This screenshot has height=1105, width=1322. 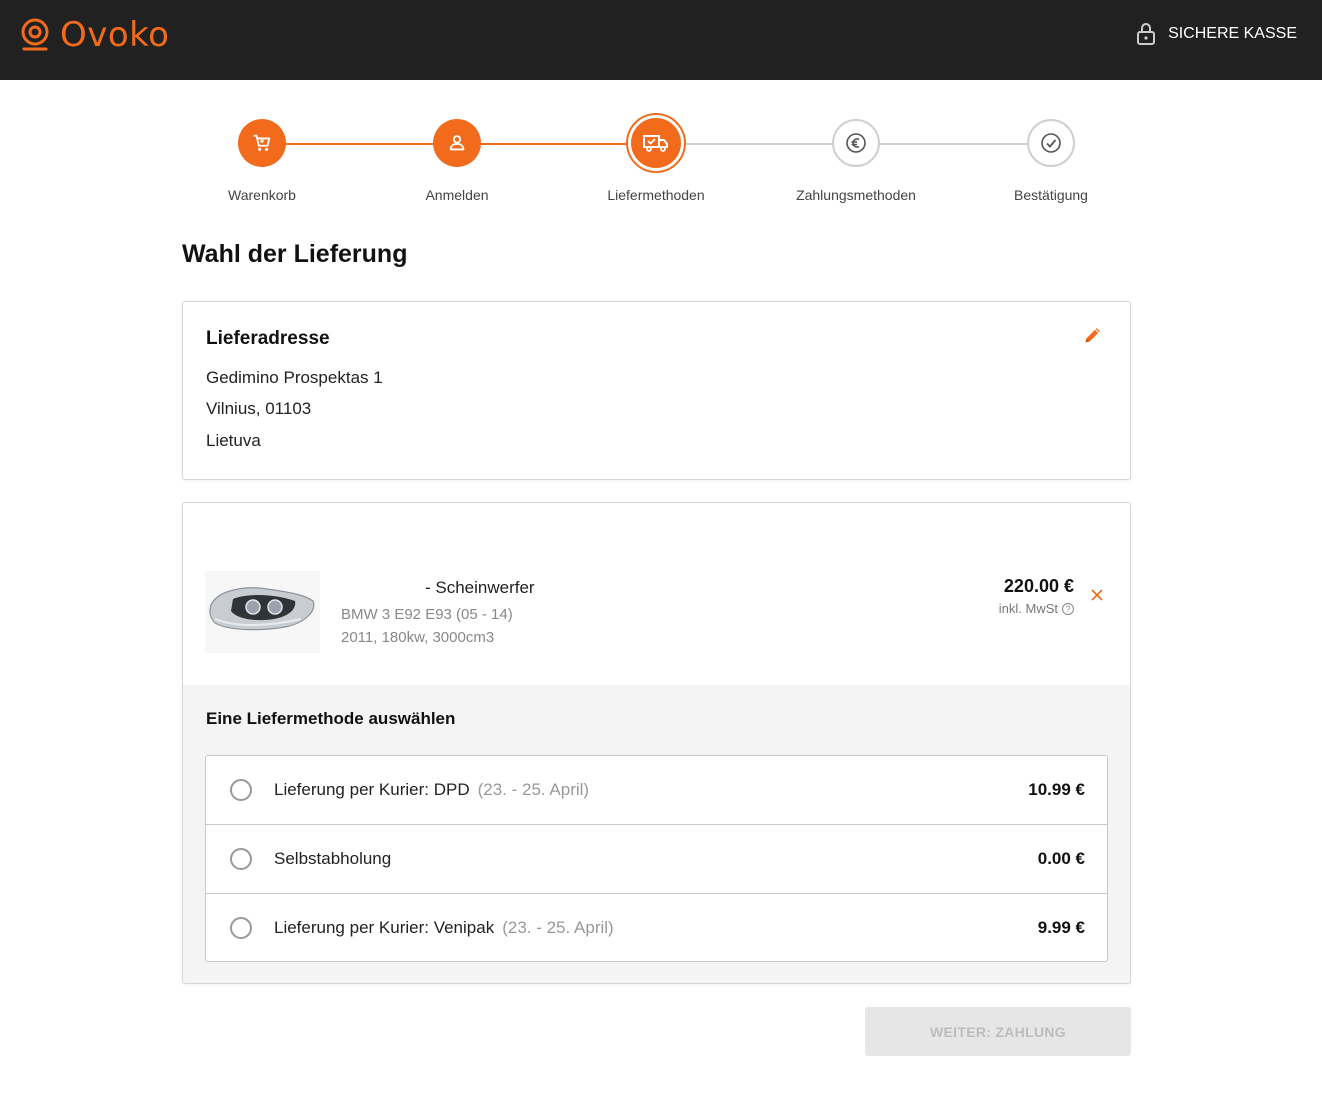 I want to click on address-line: Vilnius, 01103, so click(x=259, y=408).